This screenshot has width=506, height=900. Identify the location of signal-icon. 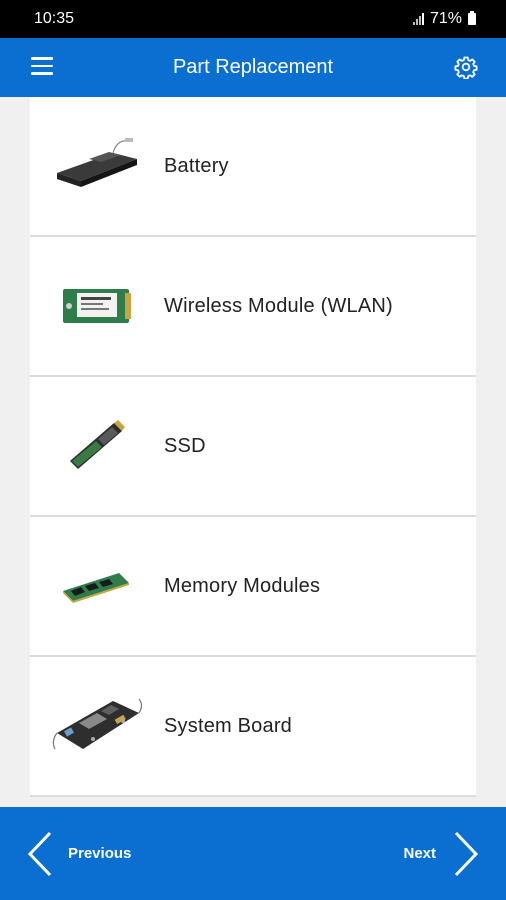
(418, 19).